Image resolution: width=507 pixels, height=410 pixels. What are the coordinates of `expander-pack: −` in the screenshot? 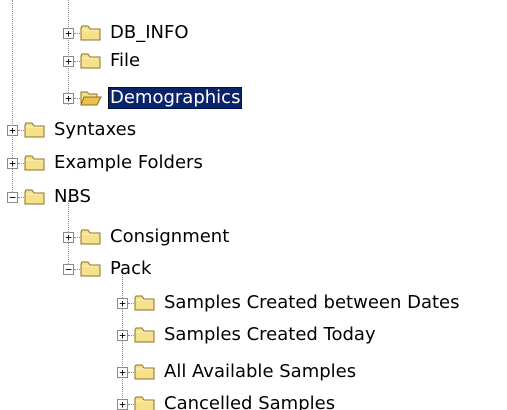 It's located at (68, 269).